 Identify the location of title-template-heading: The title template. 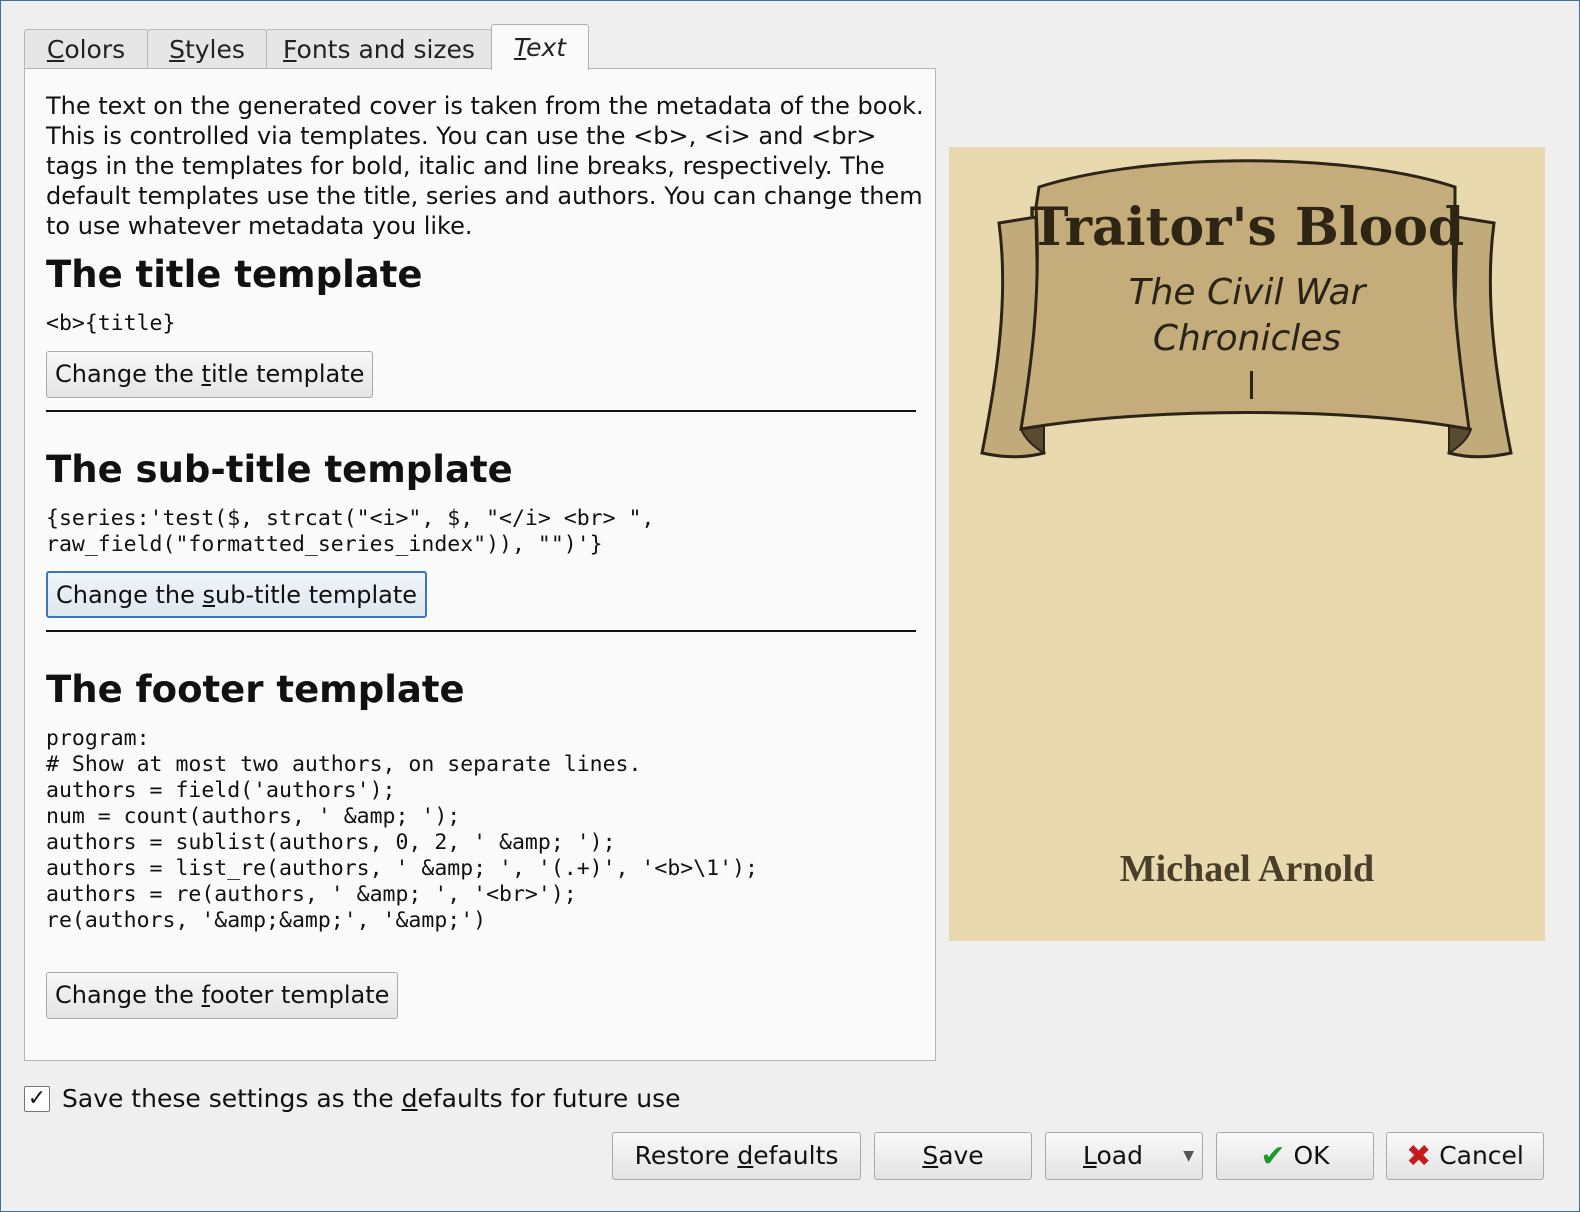
(234, 274).